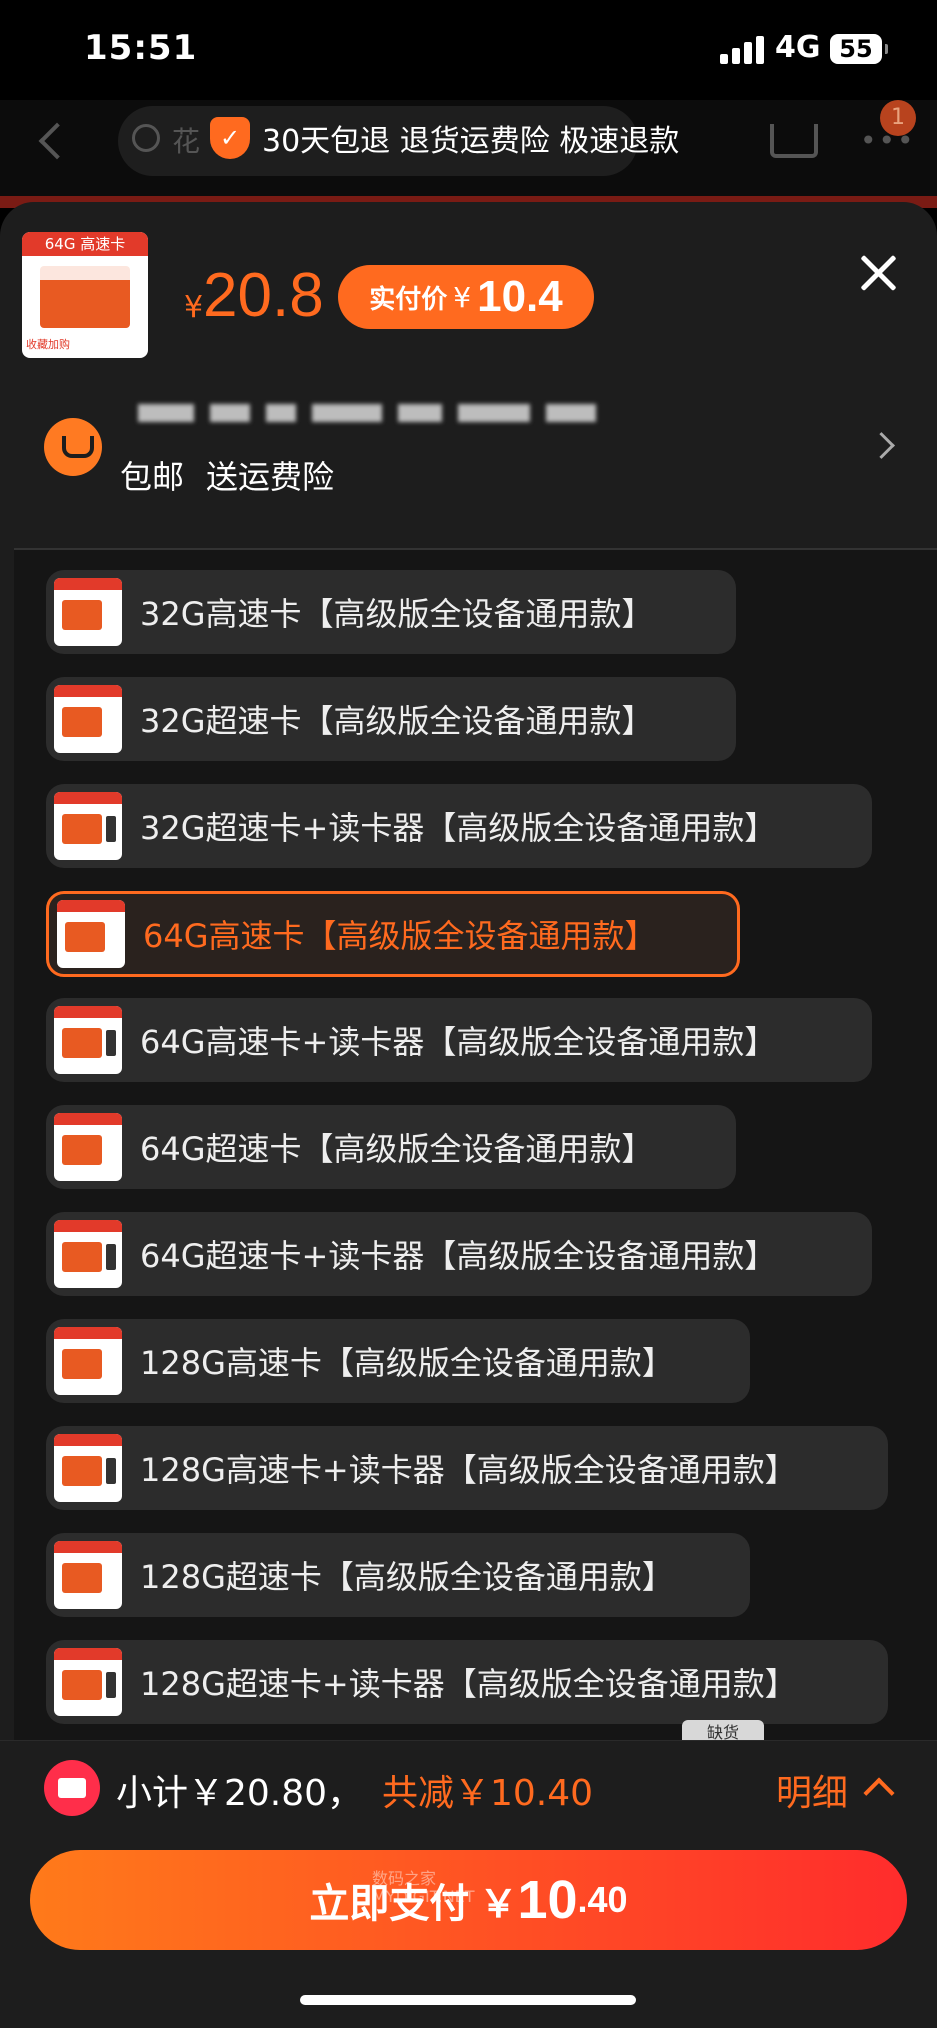 The image size is (937, 2028). Describe the element at coordinates (397, 721) in the screenshot. I see `option-label: 32G超速卡【高级版全设备通用款】` at that location.